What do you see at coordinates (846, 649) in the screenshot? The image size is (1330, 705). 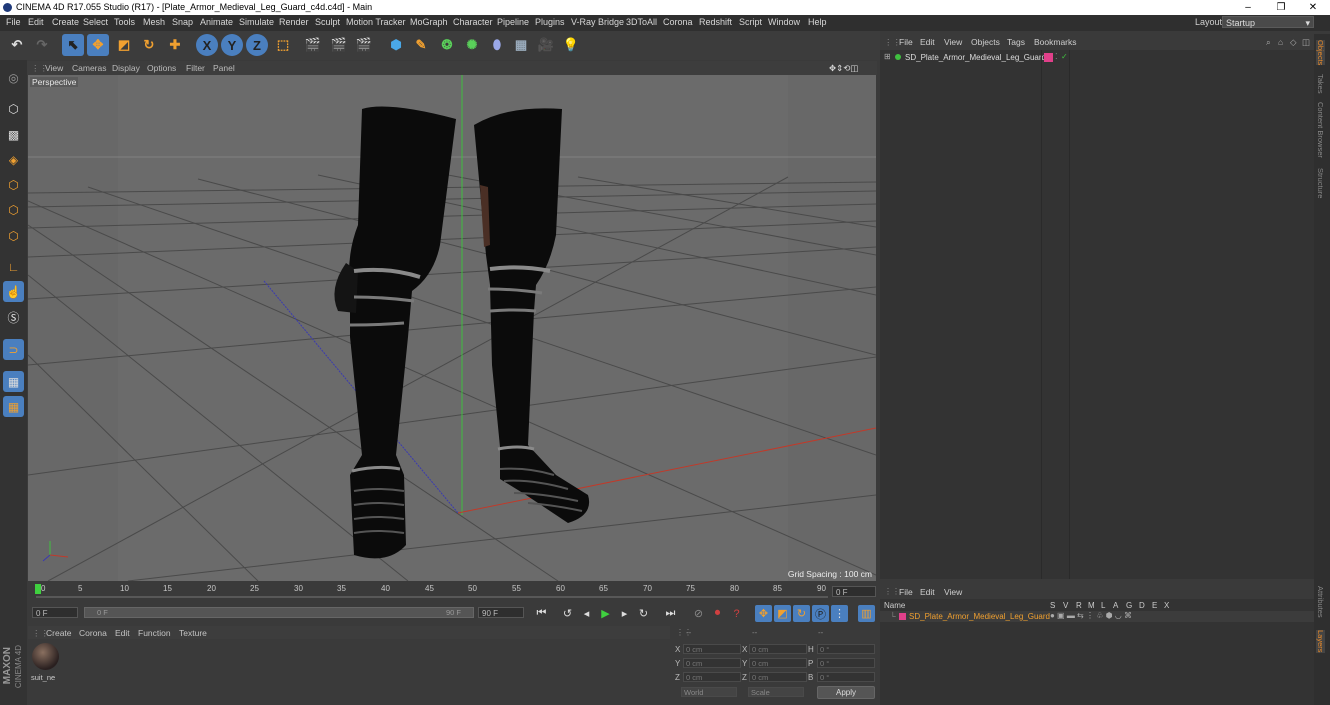 I see `rotation-h-field: 0 °` at bounding box center [846, 649].